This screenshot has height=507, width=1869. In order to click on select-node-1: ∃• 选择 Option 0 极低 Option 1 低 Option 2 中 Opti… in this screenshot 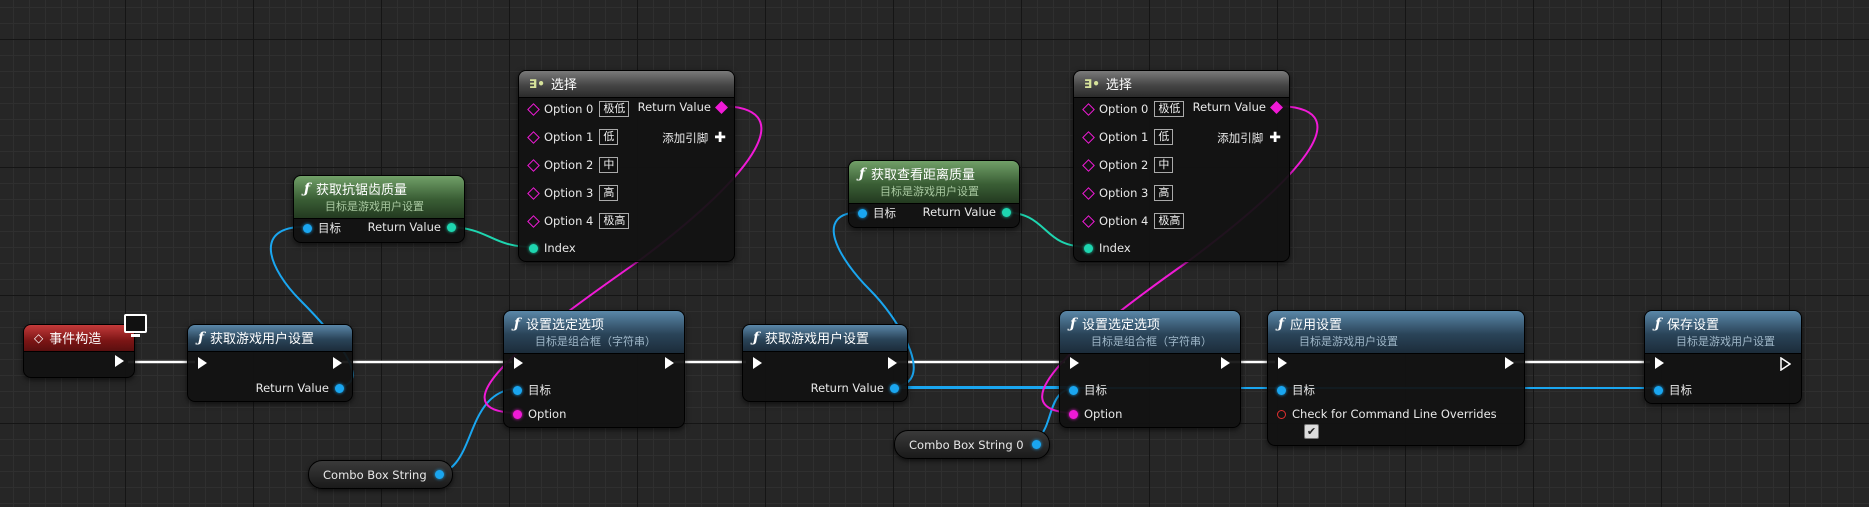, I will do `click(626, 166)`.